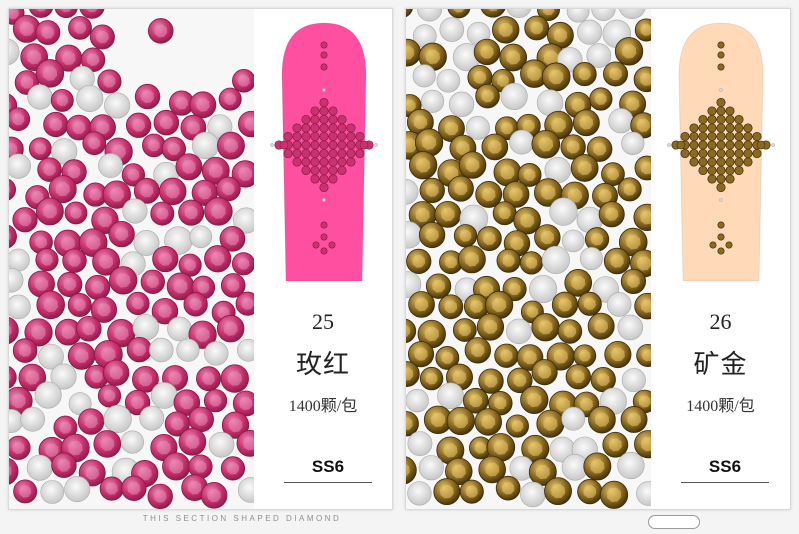  I want to click on nail-sample-image, so click(324, 148).